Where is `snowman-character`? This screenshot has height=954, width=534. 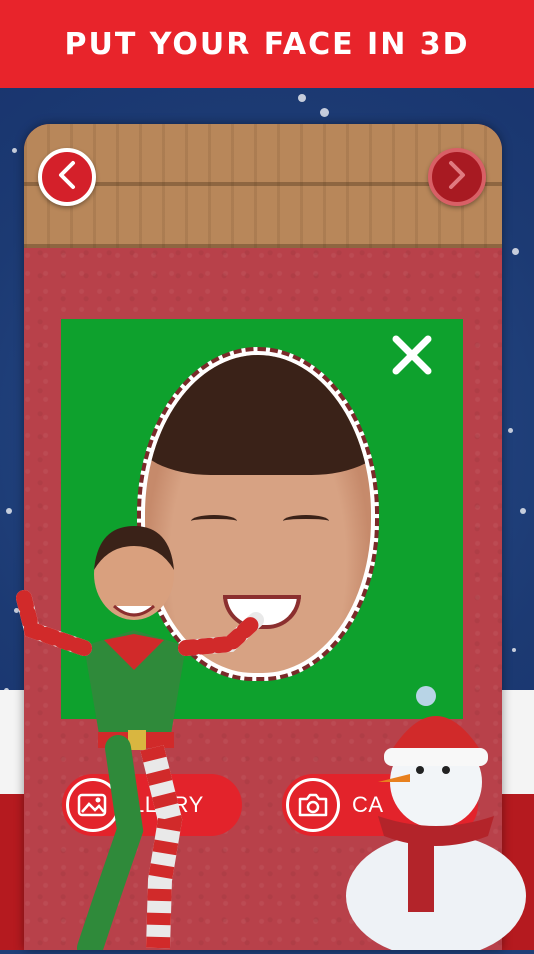 snowman-character is located at coordinates (436, 820).